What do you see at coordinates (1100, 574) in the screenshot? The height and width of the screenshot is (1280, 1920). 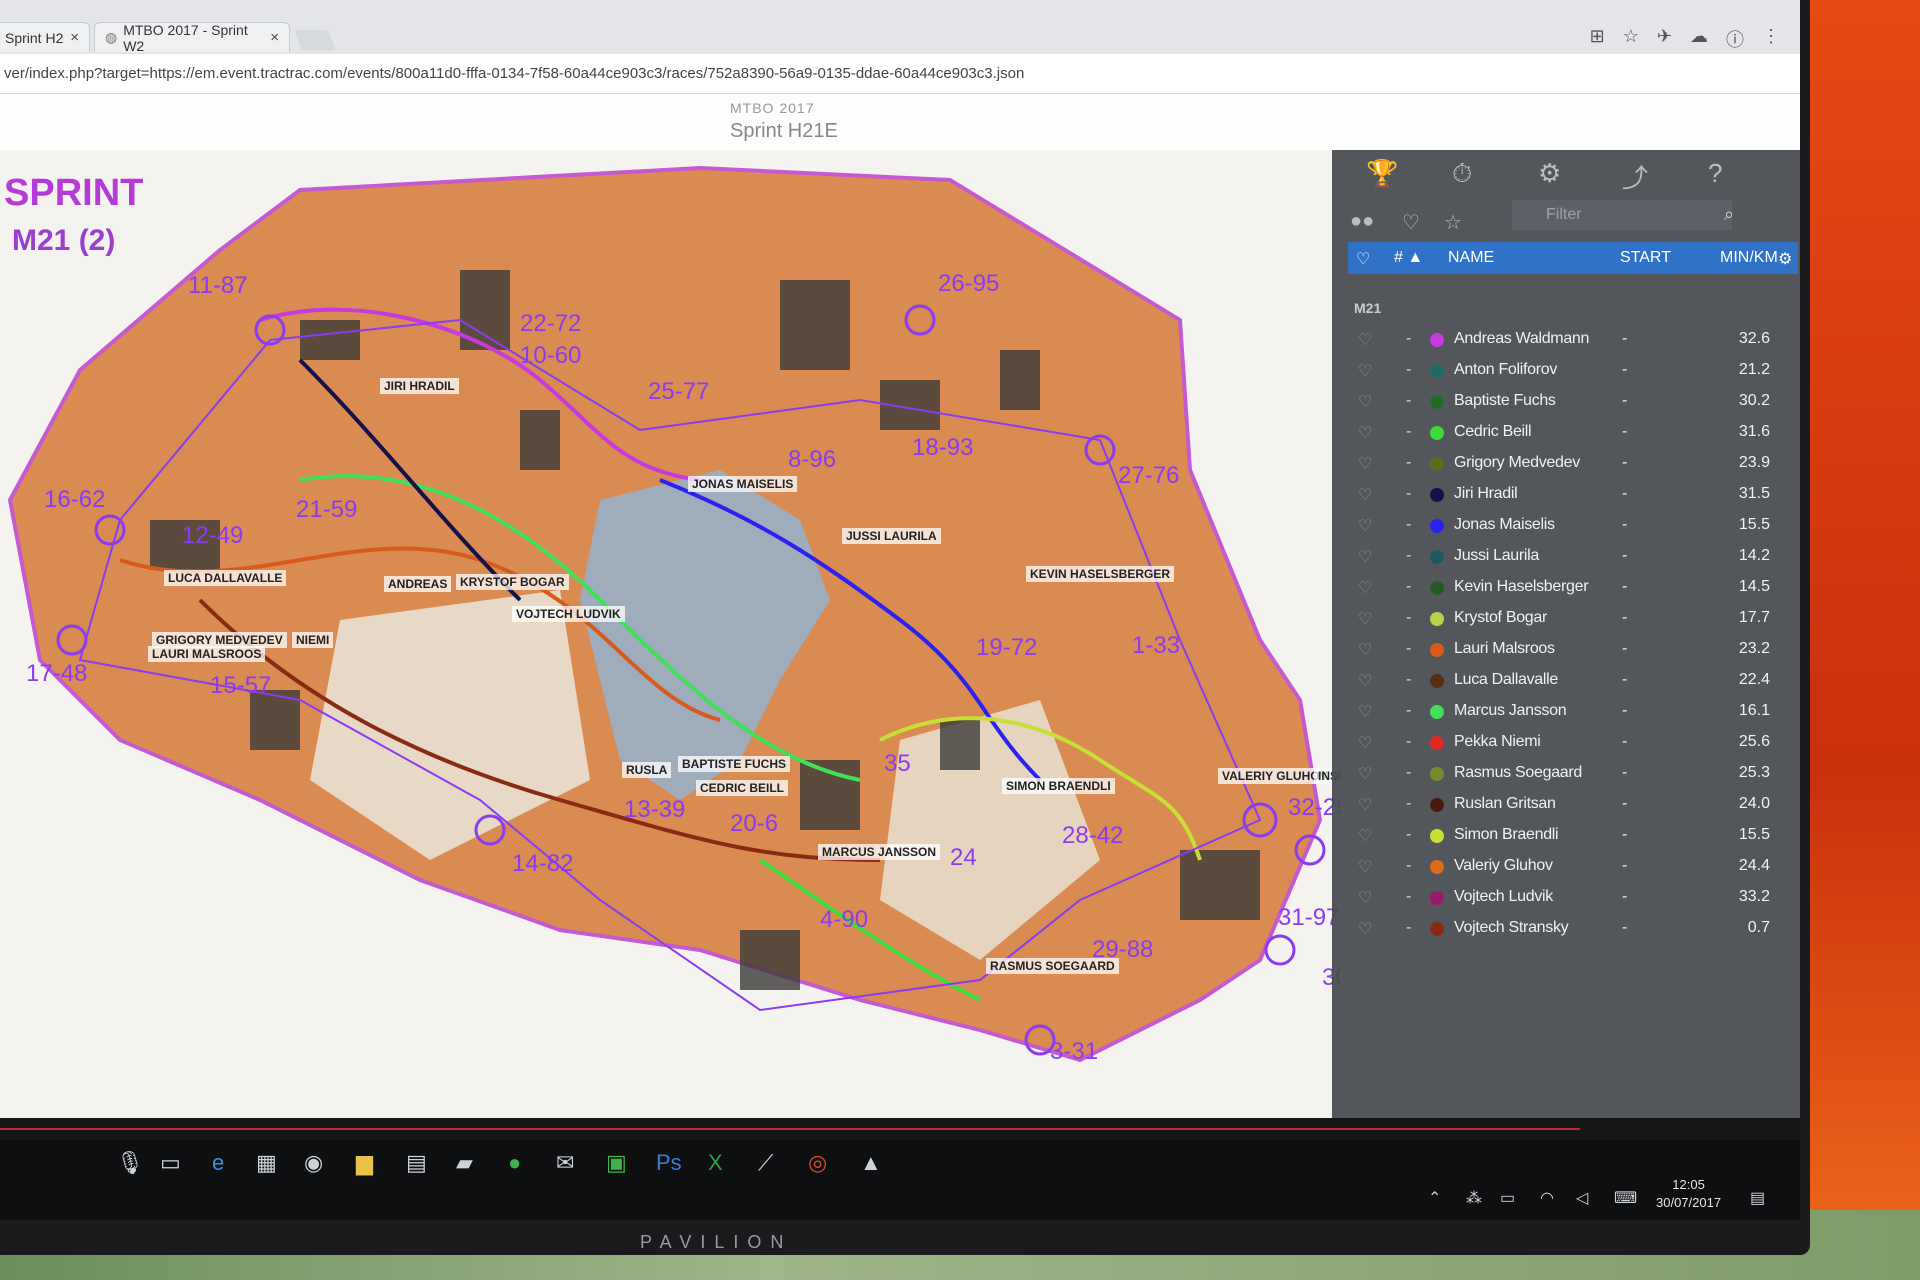 I see `runner-label: KEVIN HASELSBERGER` at bounding box center [1100, 574].